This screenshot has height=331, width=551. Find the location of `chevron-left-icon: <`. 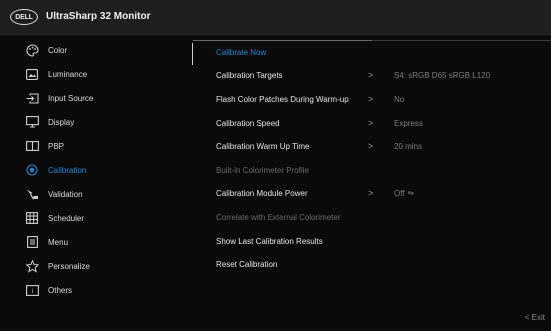

chevron-left-icon: < is located at coordinates (527, 317).